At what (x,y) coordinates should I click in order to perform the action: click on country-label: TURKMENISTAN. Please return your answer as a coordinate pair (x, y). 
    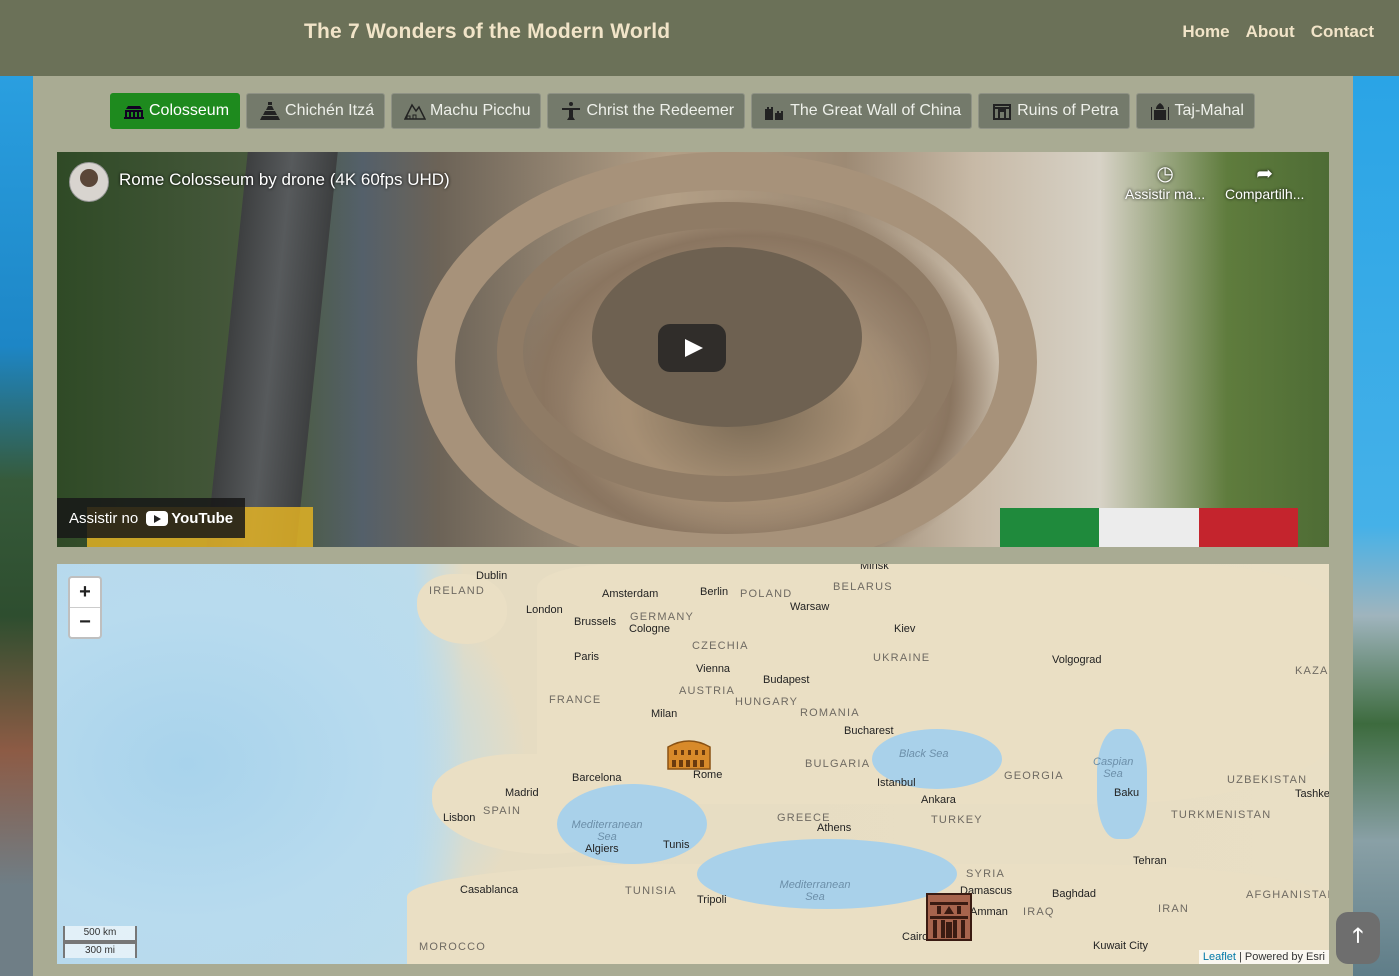
    Looking at the image, I should click on (1221, 815).